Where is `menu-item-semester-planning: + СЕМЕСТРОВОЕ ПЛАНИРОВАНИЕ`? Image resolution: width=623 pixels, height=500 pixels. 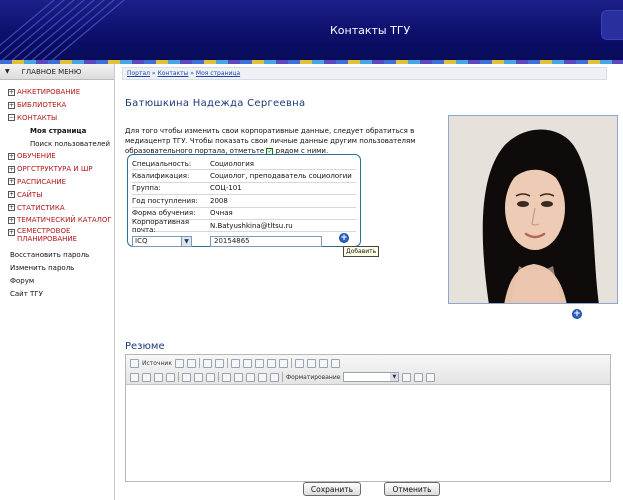 menu-item-semester-planning: + СЕМЕСТРОВОЕ ПЛАНИРОВАНИЕ is located at coordinates (61, 238).